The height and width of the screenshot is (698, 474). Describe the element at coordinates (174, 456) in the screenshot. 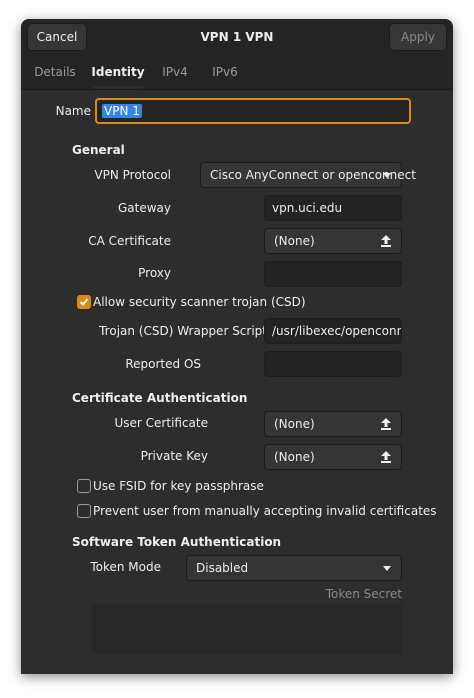

I see `private-key-label: Private Key` at that location.